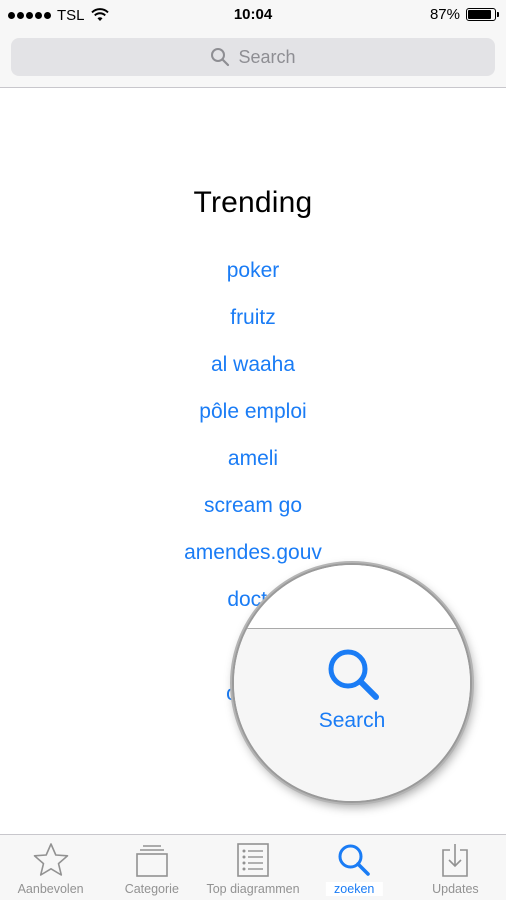 The image size is (506, 900). I want to click on status-bar: TSL 10:04 87%, so click(253, 15).